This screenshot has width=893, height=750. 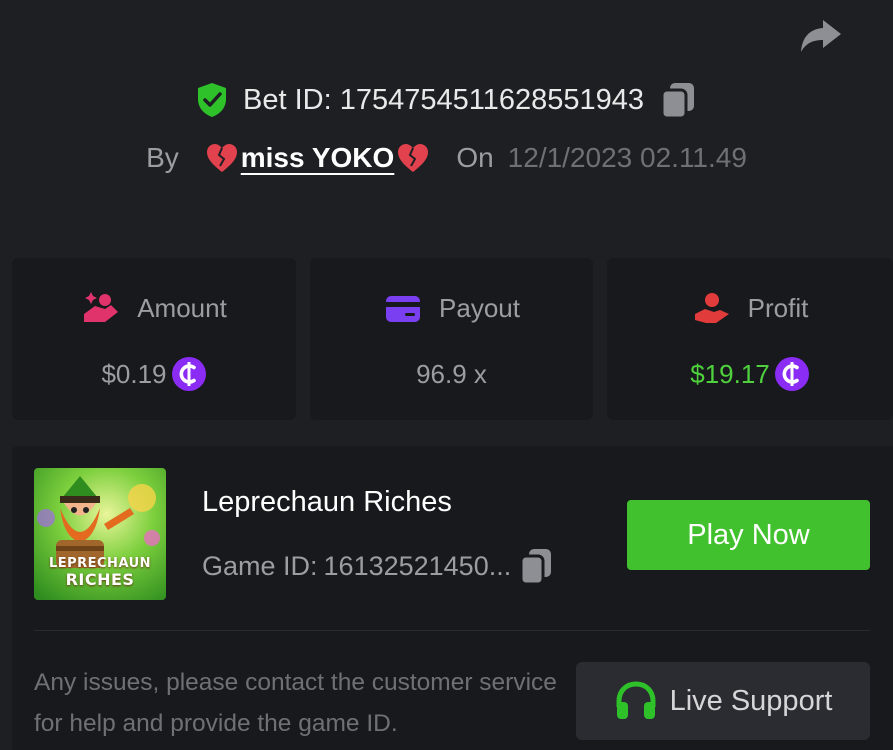 What do you see at coordinates (182, 307) in the screenshot?
I see `amount-label: Amount` at bounding box center [182, 307].